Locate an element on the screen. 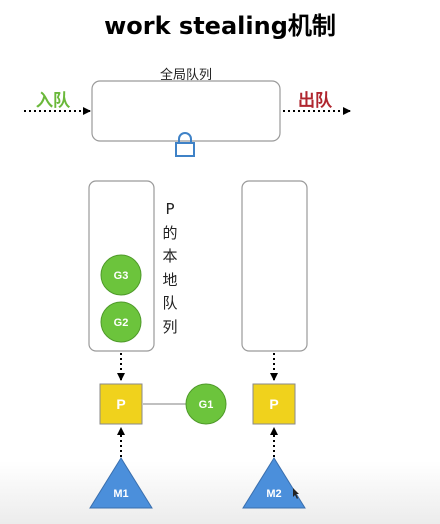 The width and height of the screenshot is (440, 524). processor-p1-label: P is located at coordinates (120, 404).